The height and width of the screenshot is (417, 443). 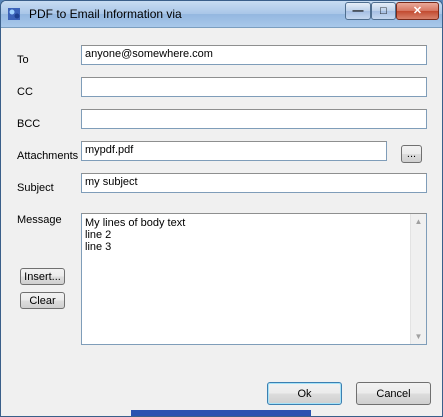 I want to click on ok-button: Ok, so click(x=304, y=393).